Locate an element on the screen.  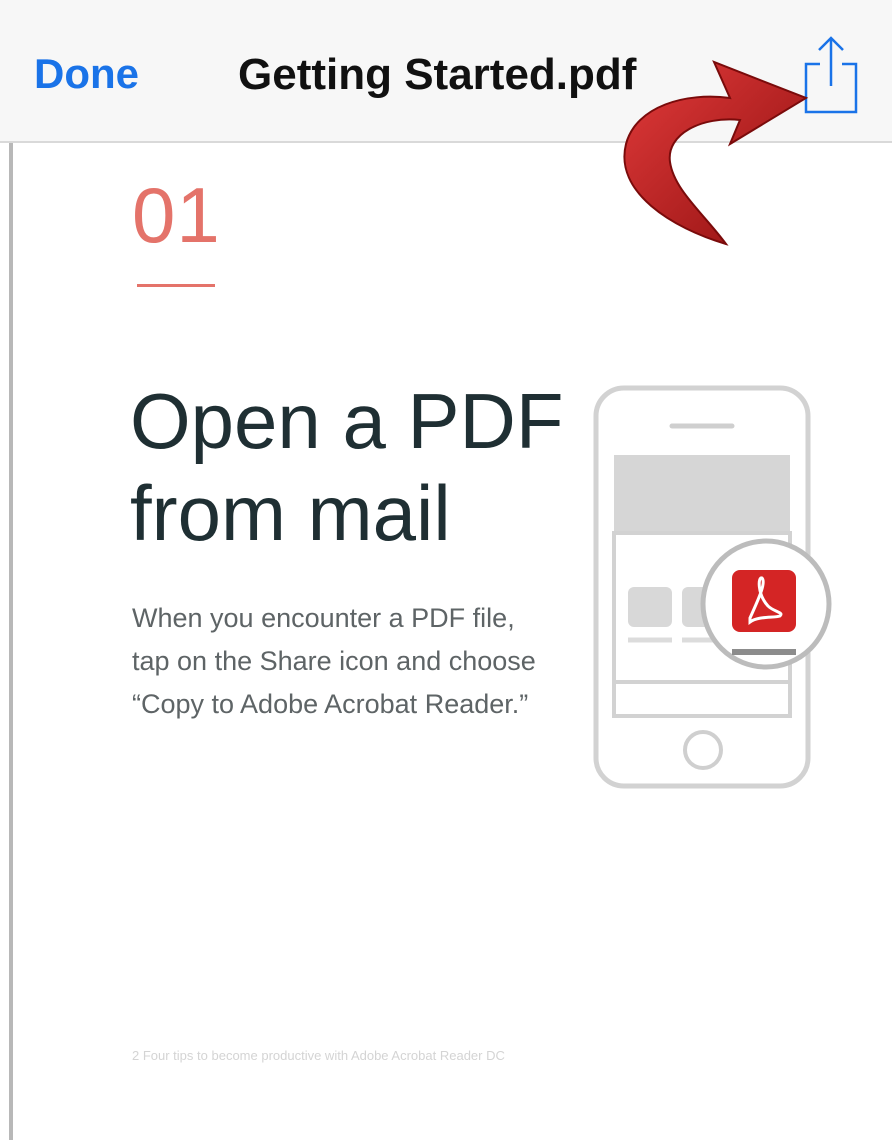
page-headline: Open a PDF from mail is located at coordinates (350, 467).